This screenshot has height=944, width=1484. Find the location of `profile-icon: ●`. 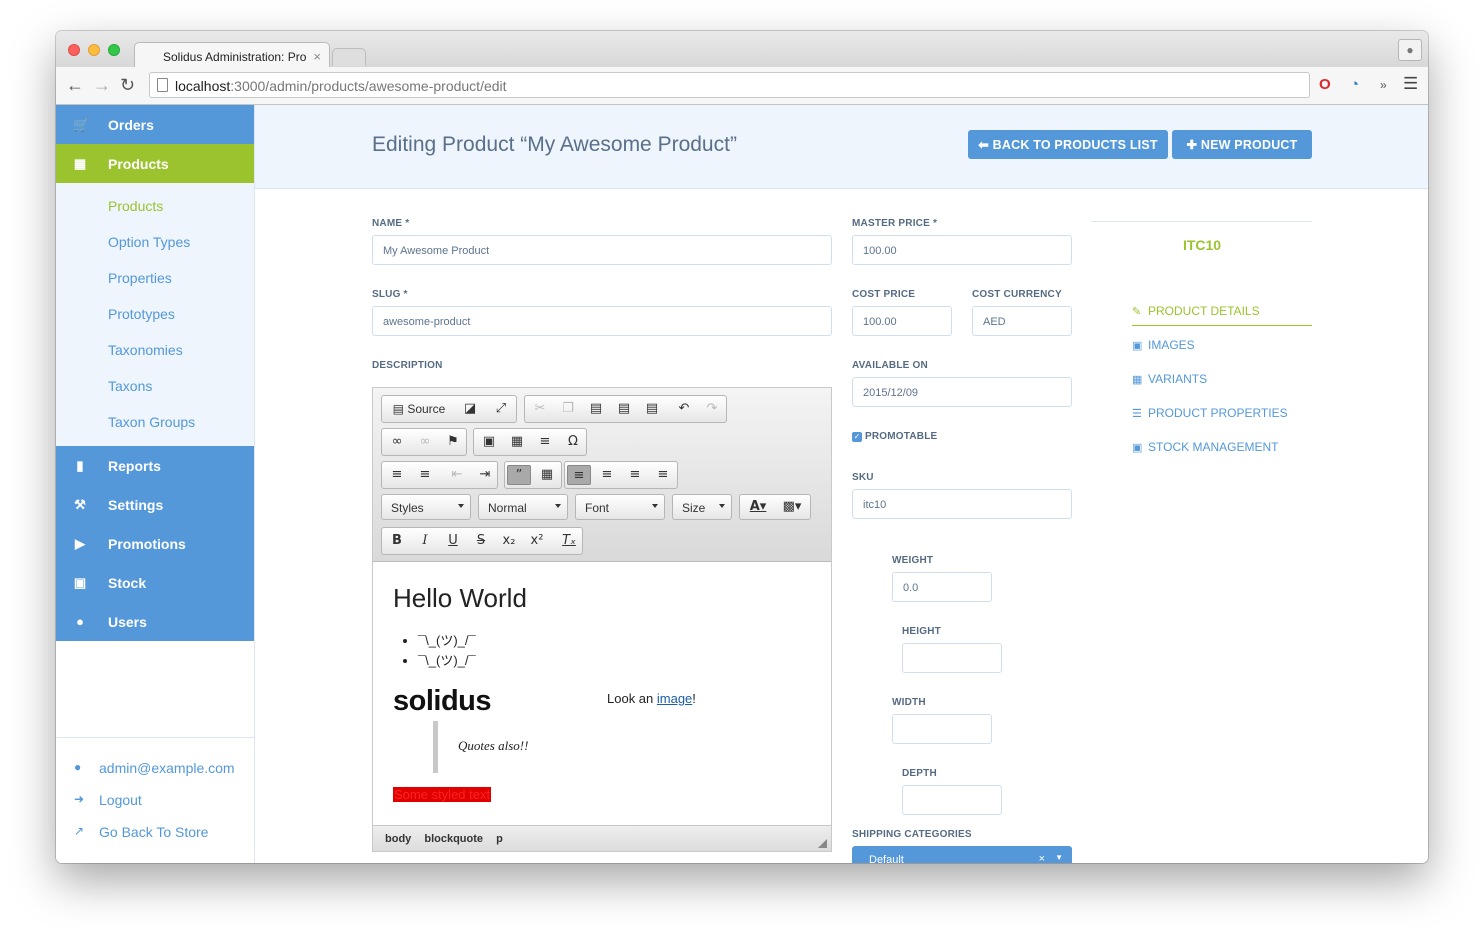

profile-icon: ● is located at coordinates (1410, 50).